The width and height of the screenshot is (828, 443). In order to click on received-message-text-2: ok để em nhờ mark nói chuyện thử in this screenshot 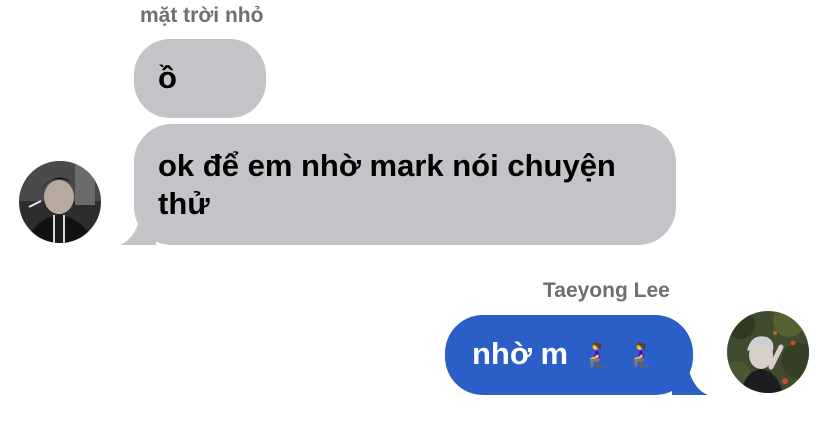, I will do `click(387, 184)`.